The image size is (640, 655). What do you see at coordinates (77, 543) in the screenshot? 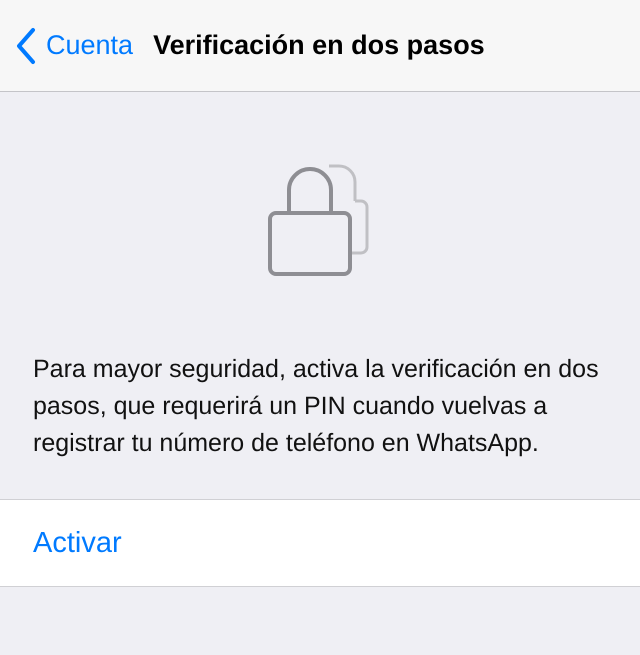
I see `activate-button: Activar` at bounding box center [77, 543].